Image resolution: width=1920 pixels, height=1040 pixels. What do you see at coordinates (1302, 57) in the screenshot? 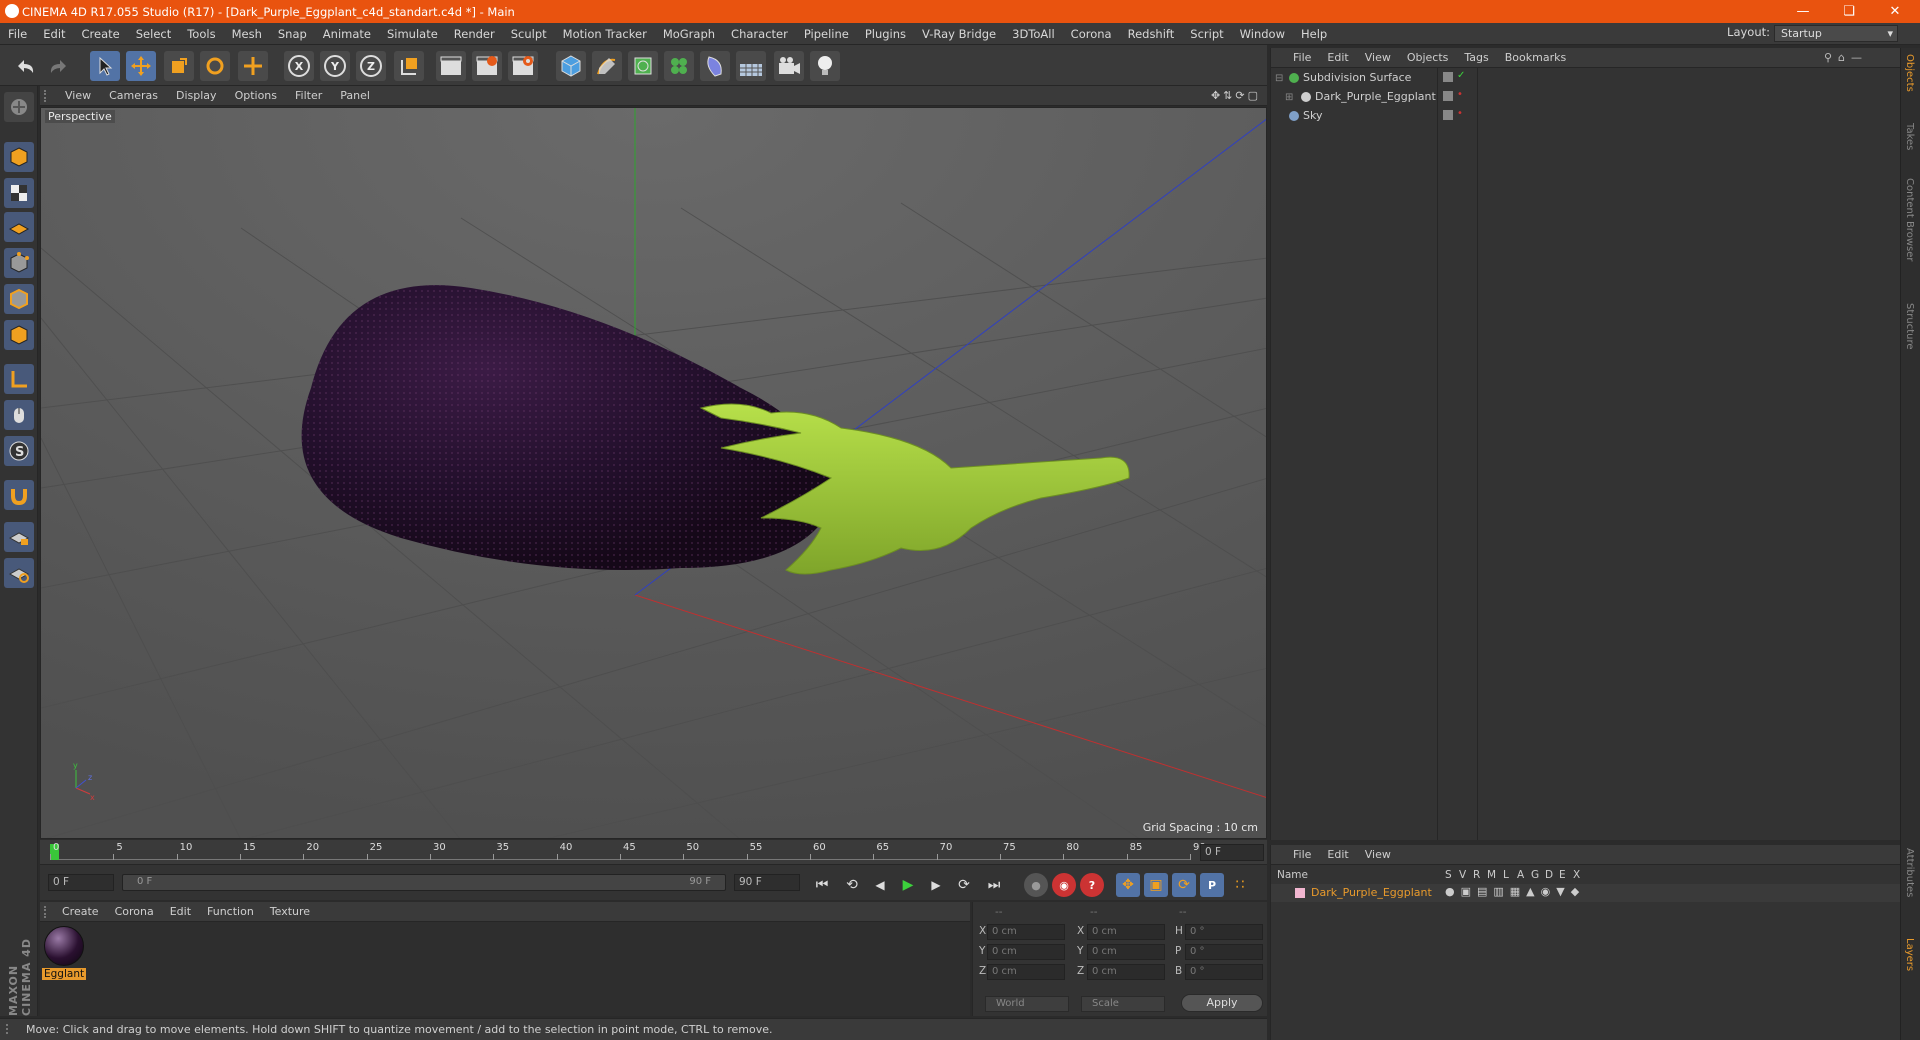
I see `object-menu-file: File` at bounding box center [1302, 57].